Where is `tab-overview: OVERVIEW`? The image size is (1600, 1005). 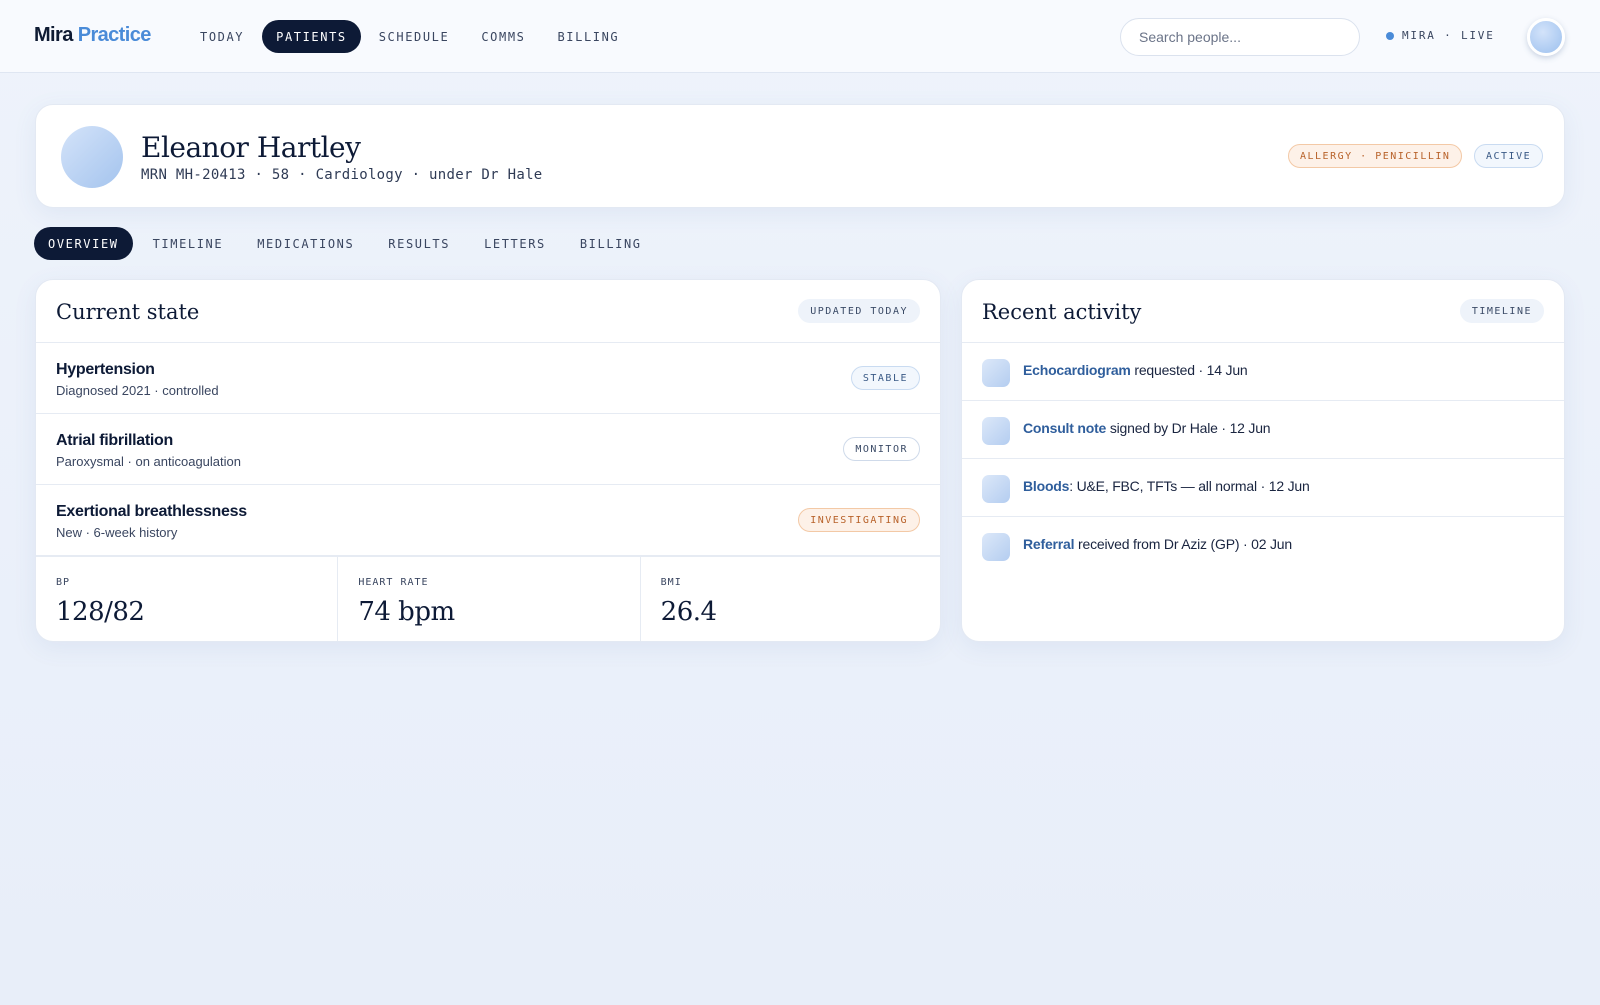 tab-overview: OVERVIEW is located at coordinates (83, 243).